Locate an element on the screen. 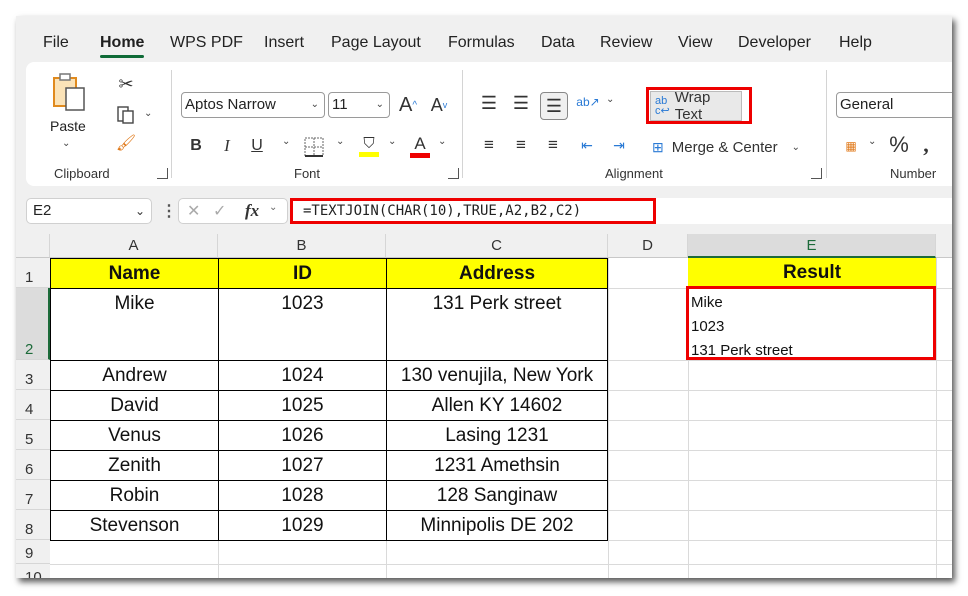 This screenshot has height=596, width=968. table-cell: Venus is located at coordinates (134, 435).